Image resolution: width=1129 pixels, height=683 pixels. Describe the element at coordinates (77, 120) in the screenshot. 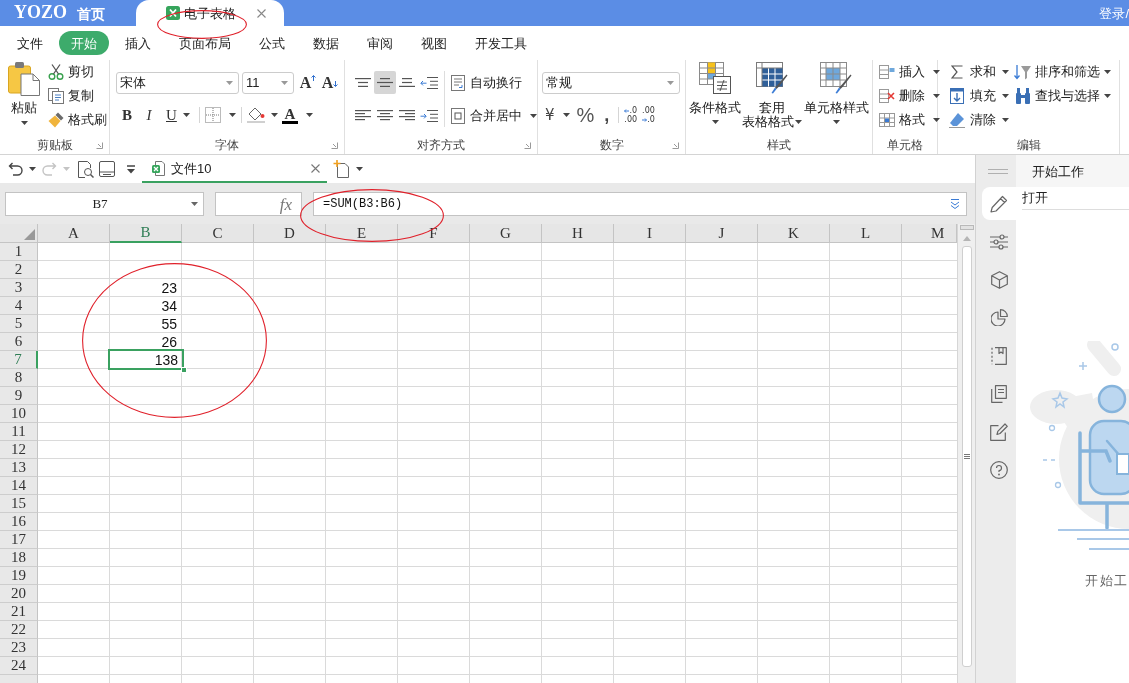

I see `format-painter-button: 格式刷` at that location.